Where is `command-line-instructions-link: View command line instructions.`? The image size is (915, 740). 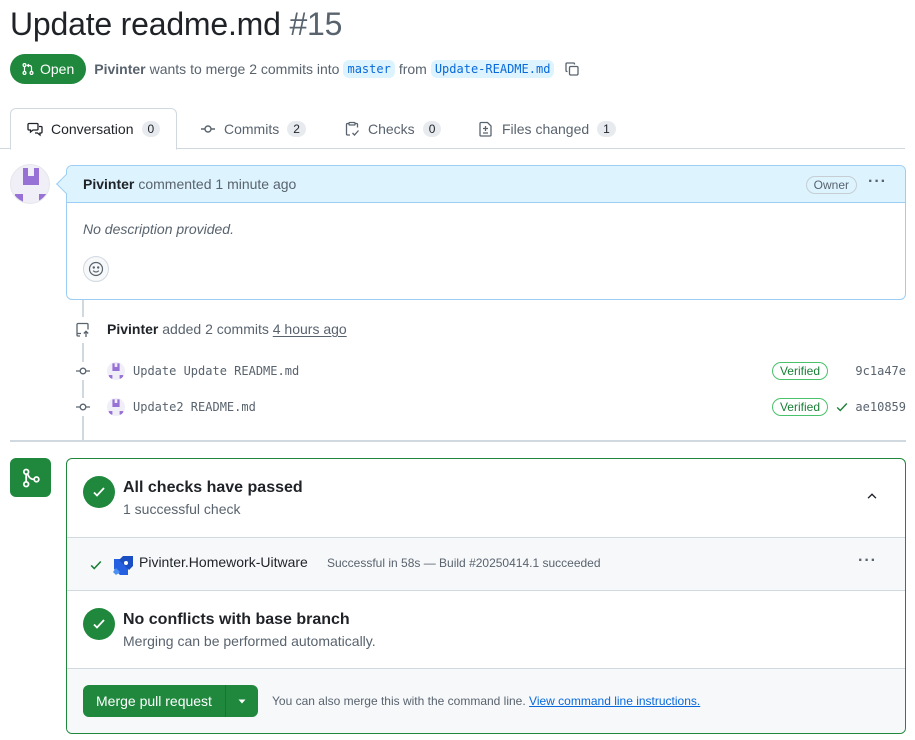
command-line-instructions-link: View command line instructions. is located at coordinates (614, 701).